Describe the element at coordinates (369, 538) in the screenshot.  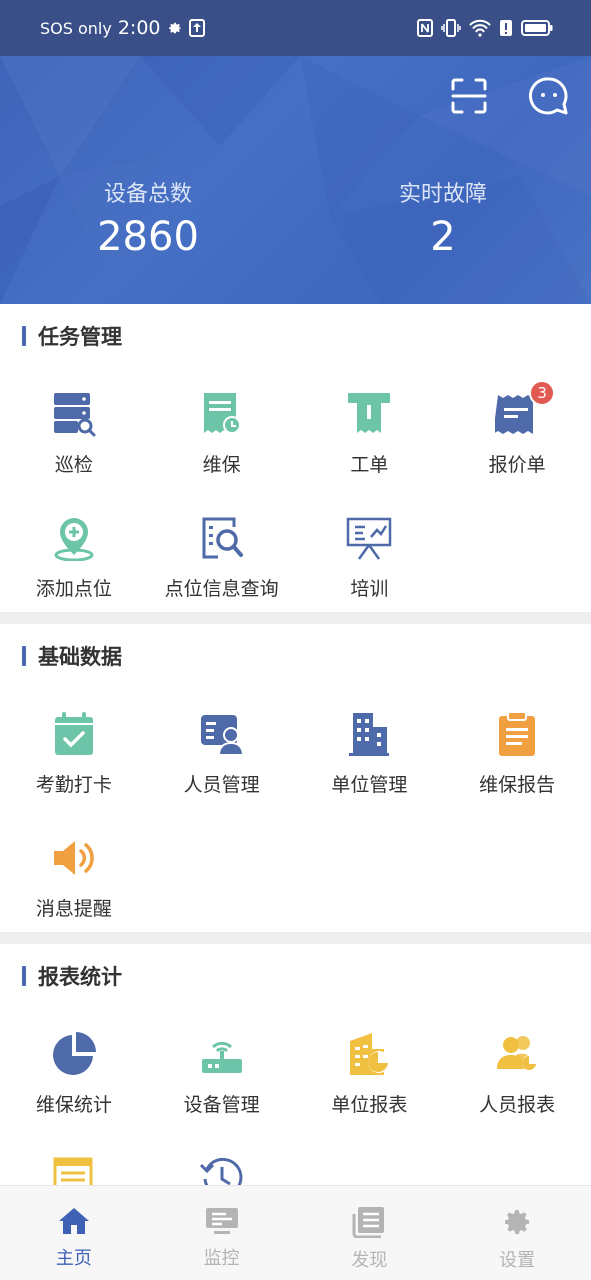
I see `presentation-icon` at that location.